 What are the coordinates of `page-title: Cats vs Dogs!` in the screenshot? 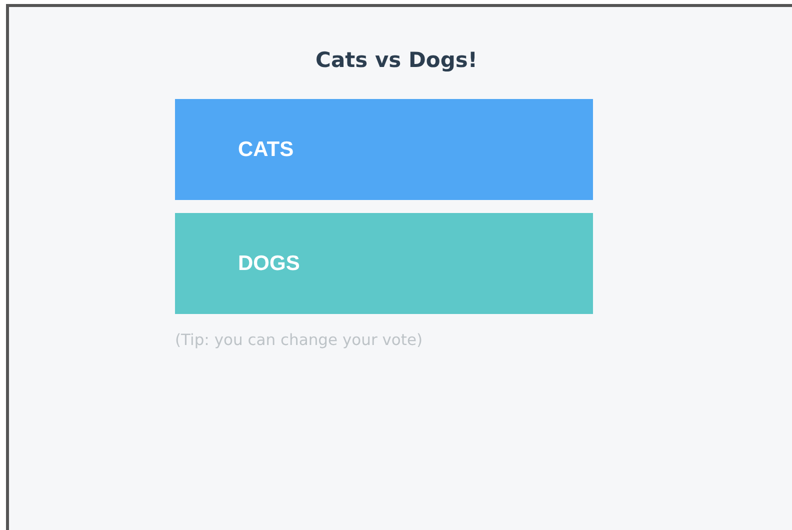 It's located at (396, 60).